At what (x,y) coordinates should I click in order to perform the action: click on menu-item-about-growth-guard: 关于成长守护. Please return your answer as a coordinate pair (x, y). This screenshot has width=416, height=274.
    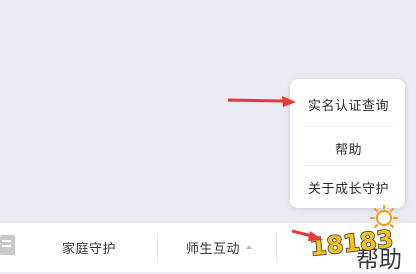
    Looking at the image, I should click on (348, 187).